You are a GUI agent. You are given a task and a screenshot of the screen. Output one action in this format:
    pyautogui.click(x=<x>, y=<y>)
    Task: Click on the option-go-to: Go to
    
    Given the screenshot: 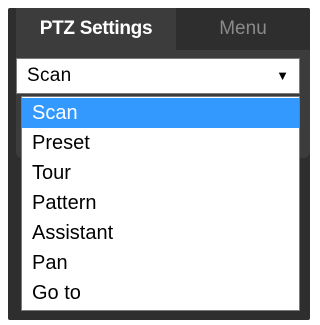 What is the action you would take?
    pyautogui.click(x=160, y=293)
    